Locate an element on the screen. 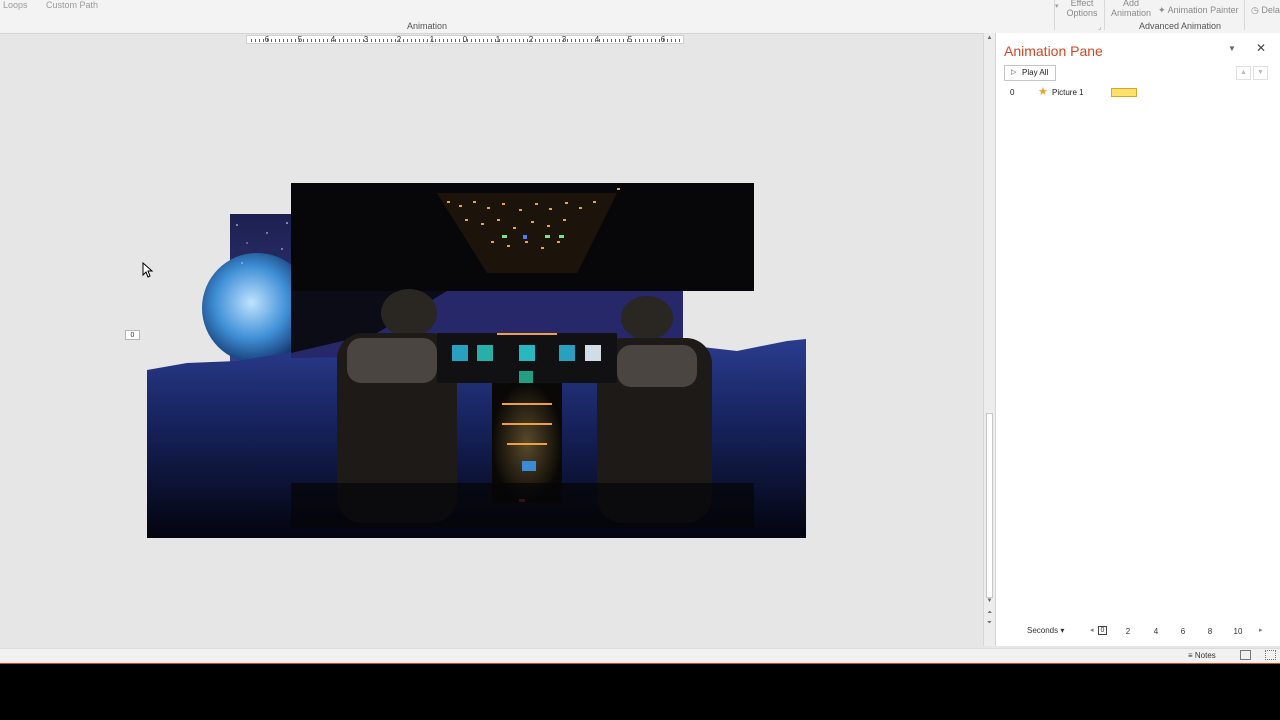  timeline-tick: 10 is located at coordinates (1238, 631).